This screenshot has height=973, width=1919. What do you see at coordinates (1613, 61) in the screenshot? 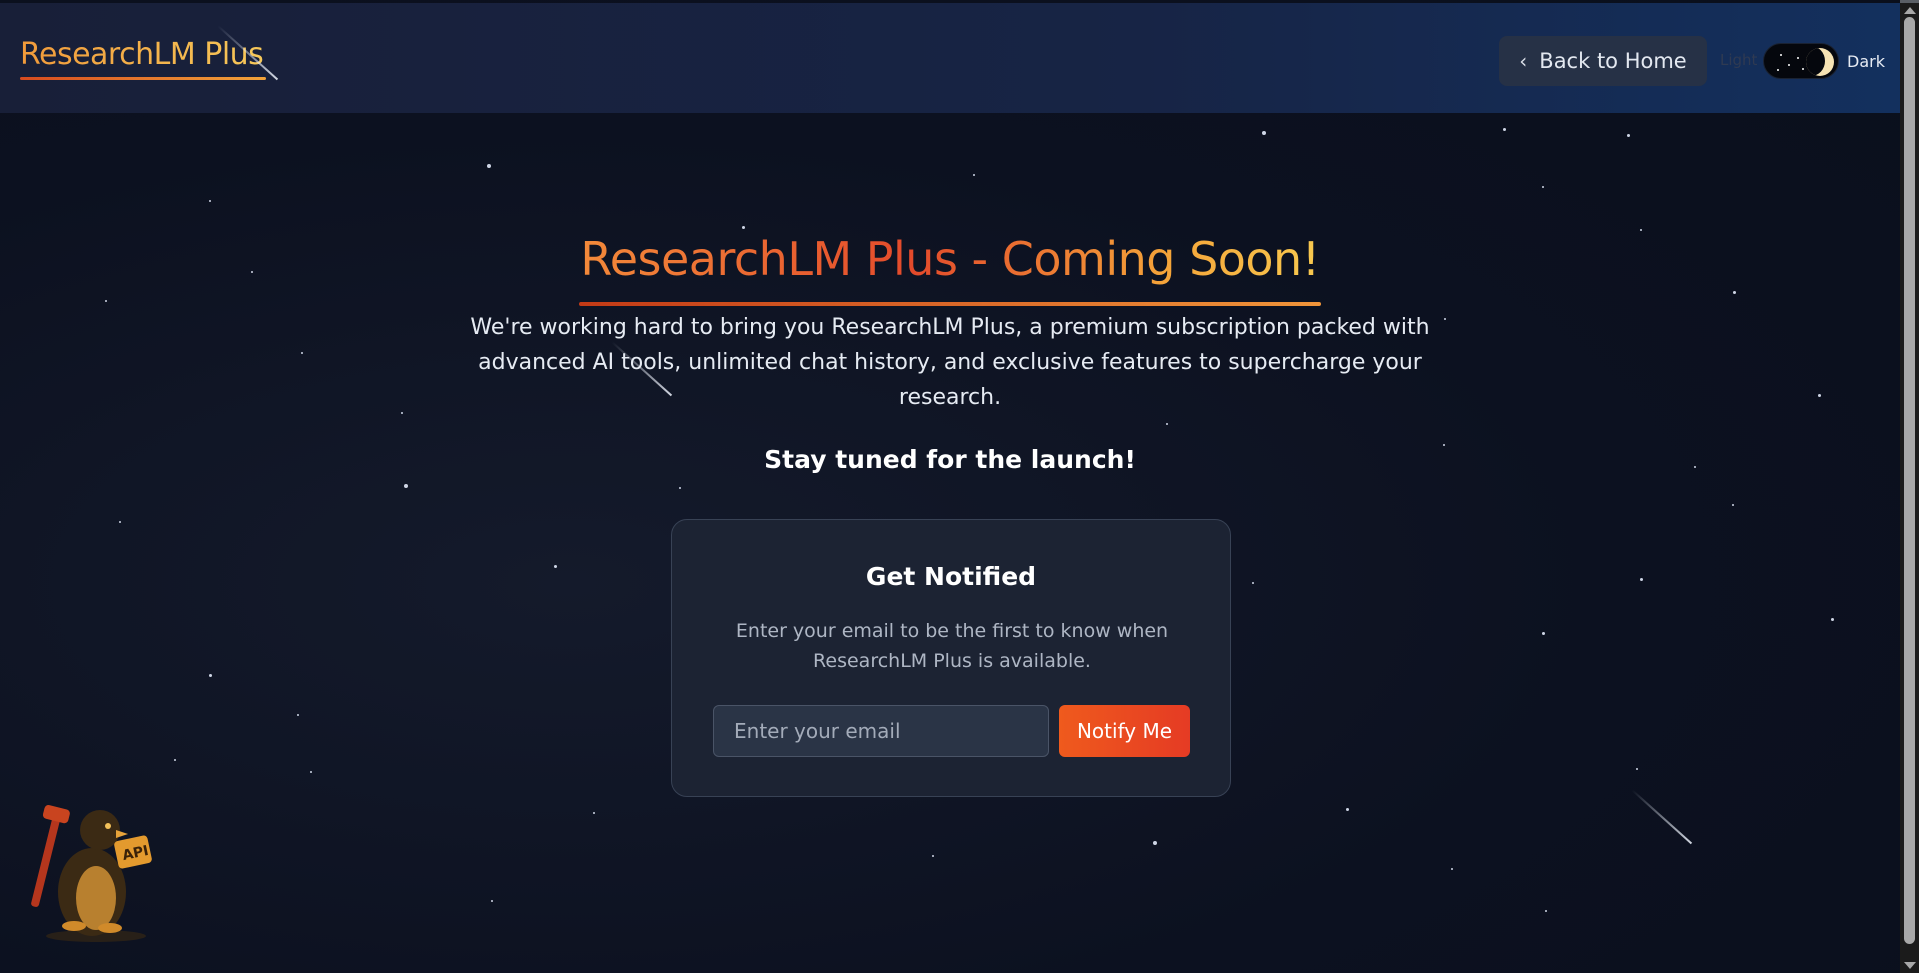
I see `back-to-home-label: Back to Home` at bounding box center [1613, 61].